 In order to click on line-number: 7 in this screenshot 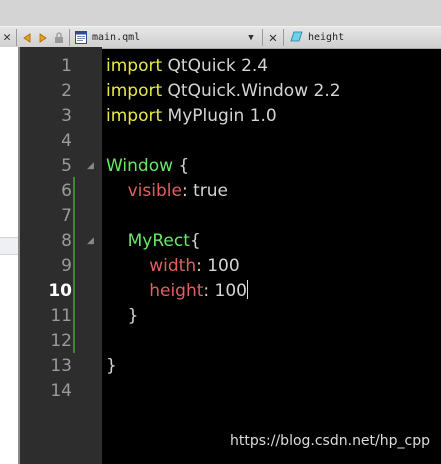, I will do `click(66, 216)`.